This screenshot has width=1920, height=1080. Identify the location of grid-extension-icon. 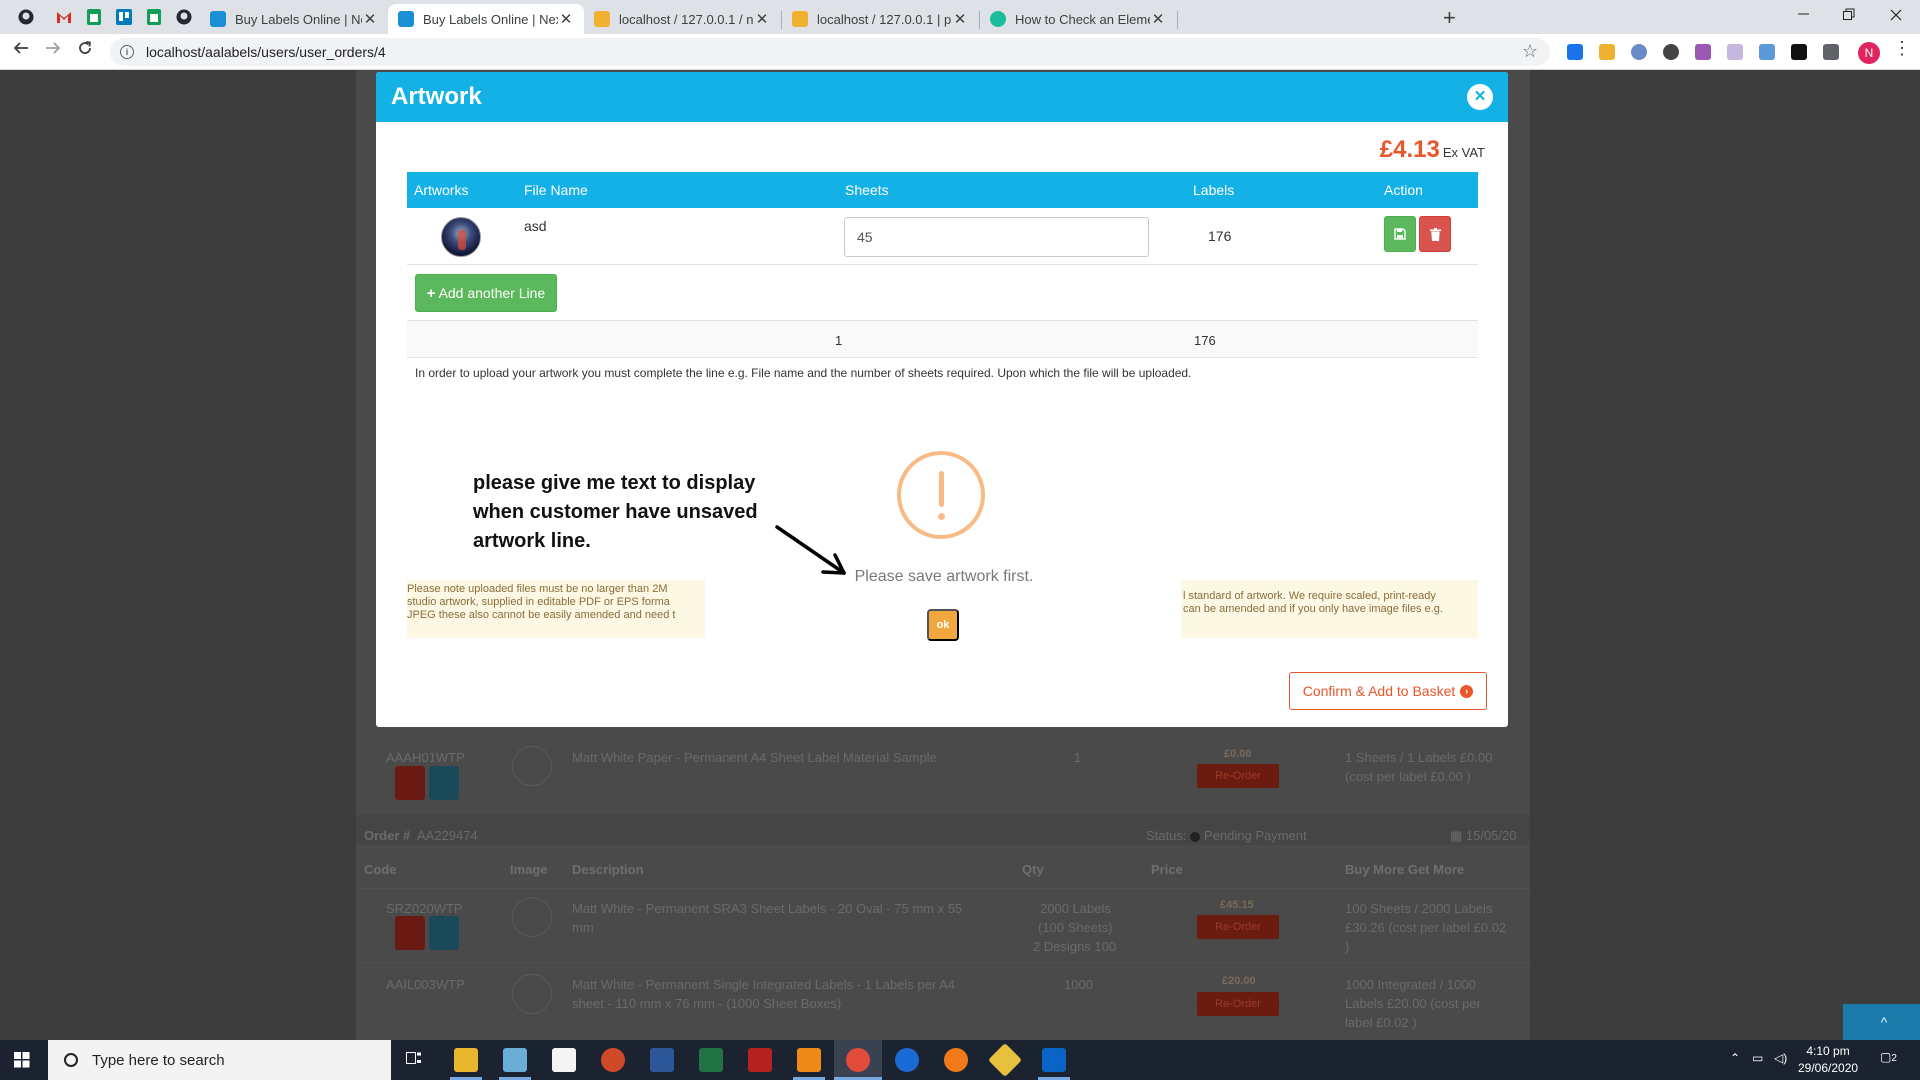
(1735, 52).